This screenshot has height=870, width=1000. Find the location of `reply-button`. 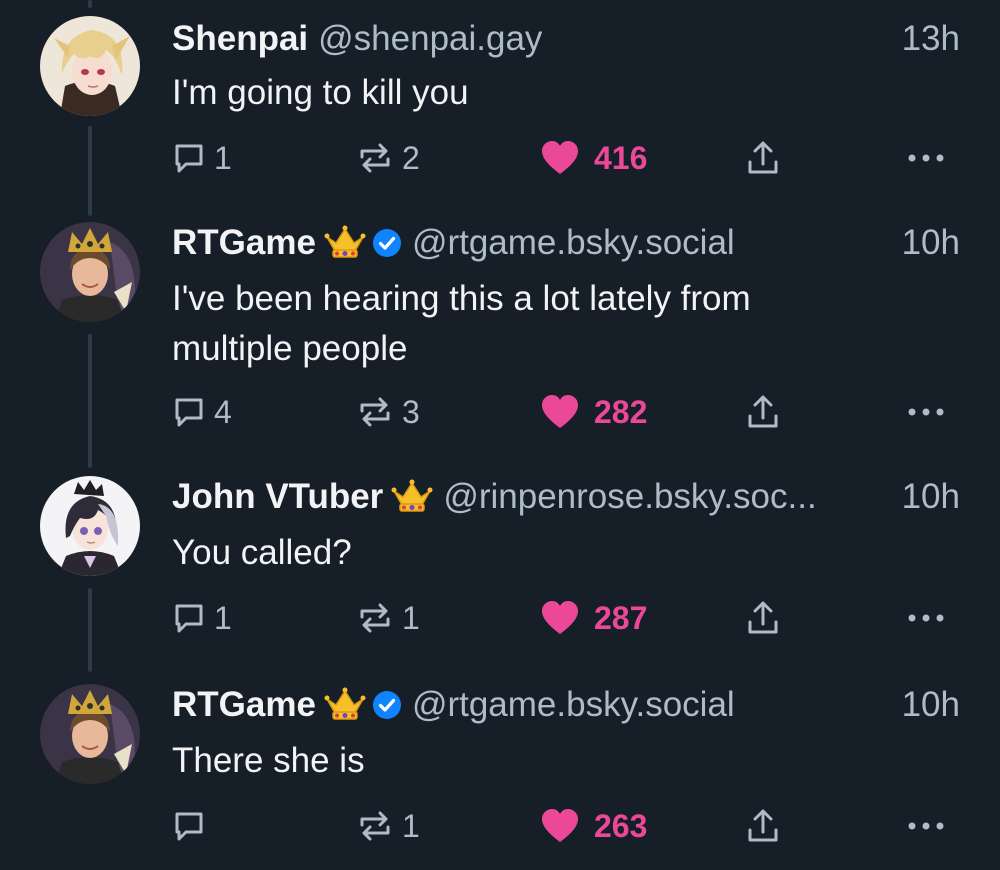

reply-button is located at coordinates (193, 826).